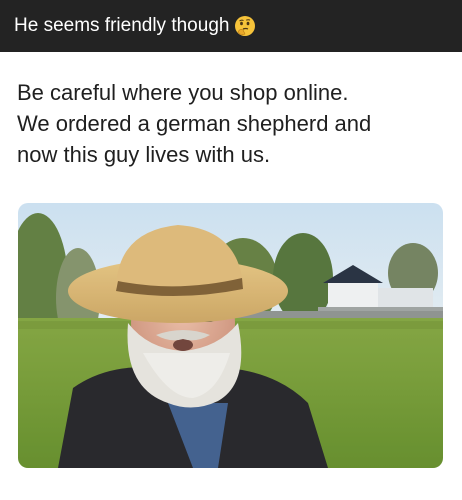 The image size is (462, 500). Describe the element at coordinates (194, 123) in the screenshot. I see `post-line: We ordered a german shepherd and` at that location.